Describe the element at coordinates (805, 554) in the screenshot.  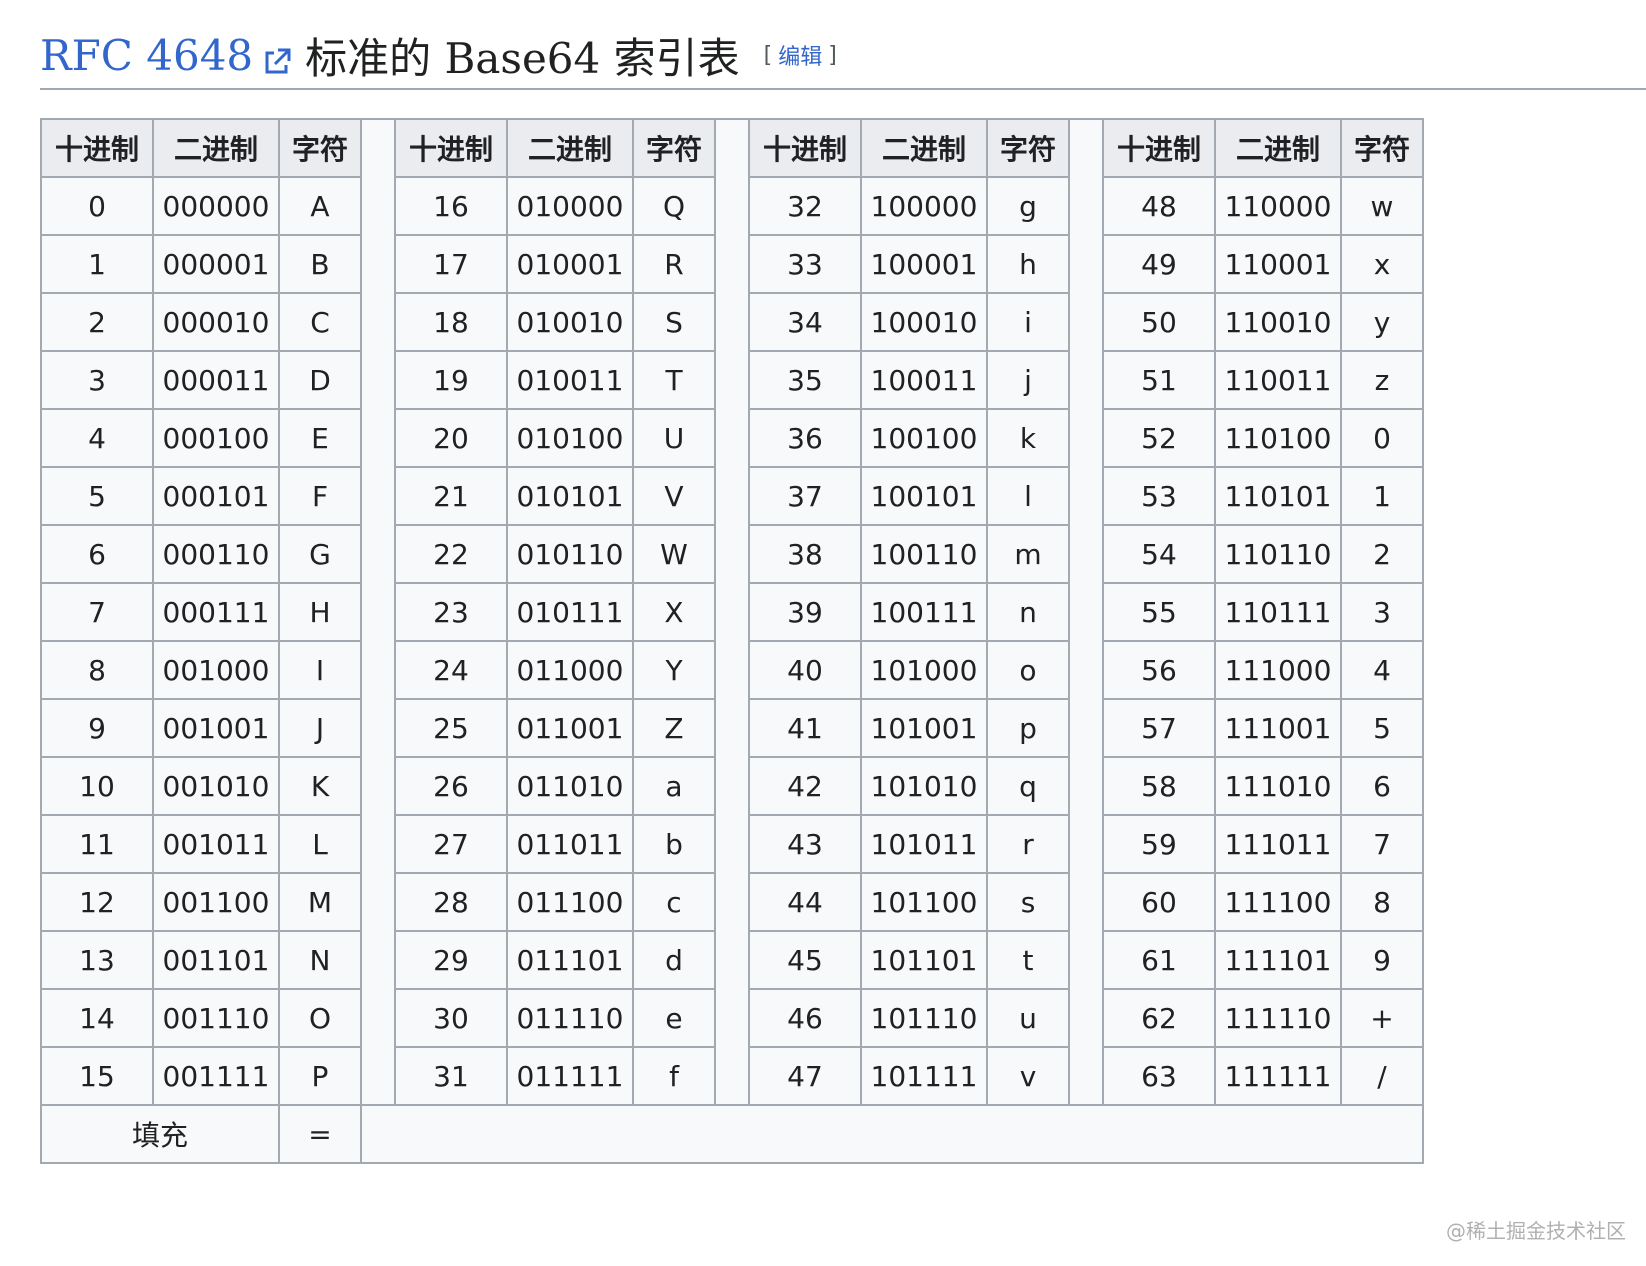
I see `decimal-cell: 38` at that location.